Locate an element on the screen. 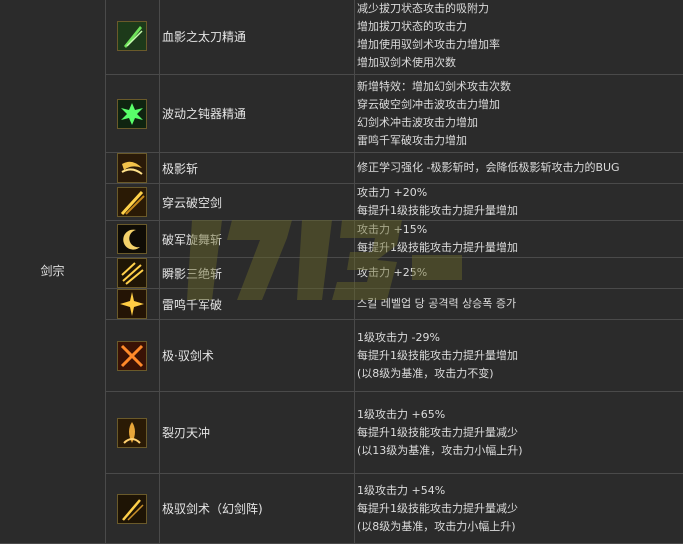 Image resolution: width=683 pixels, height=544 pixels. green-burst-icon is located at coordinates (132, 114).